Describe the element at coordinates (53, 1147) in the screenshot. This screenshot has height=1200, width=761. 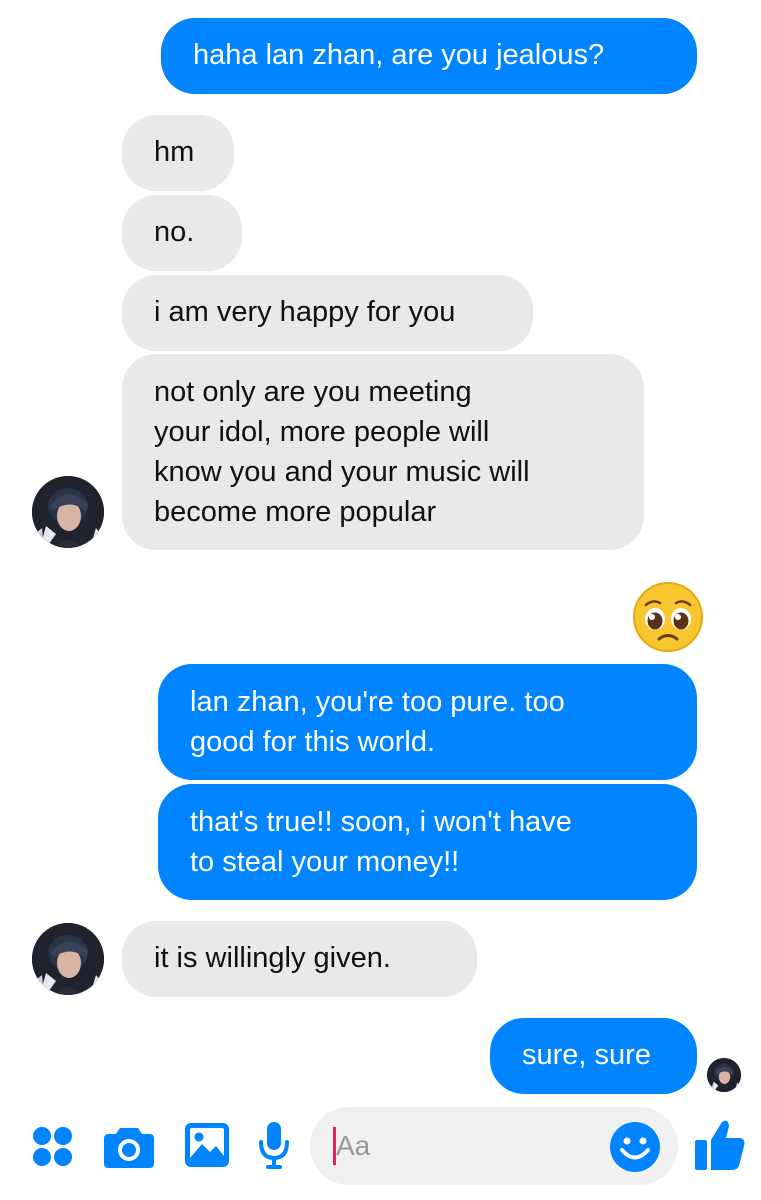
I see `more-apps-icon` at that location.